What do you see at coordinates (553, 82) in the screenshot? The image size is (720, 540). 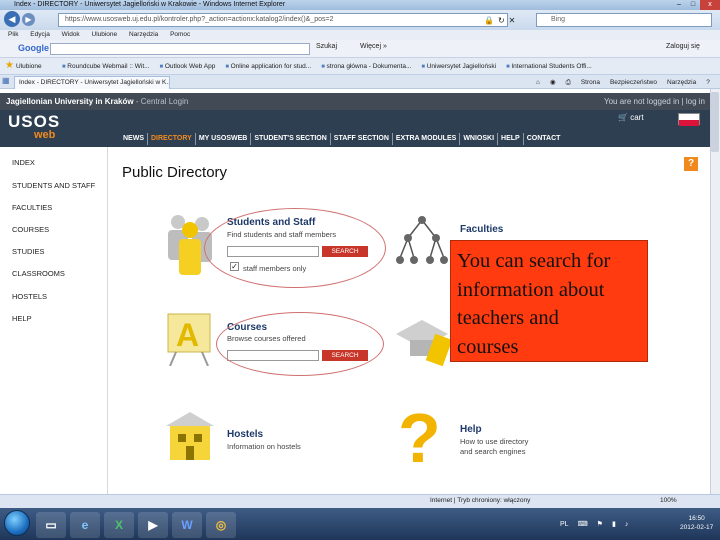 I see `feed-icon: ◉` at bounding box center [553, 82].